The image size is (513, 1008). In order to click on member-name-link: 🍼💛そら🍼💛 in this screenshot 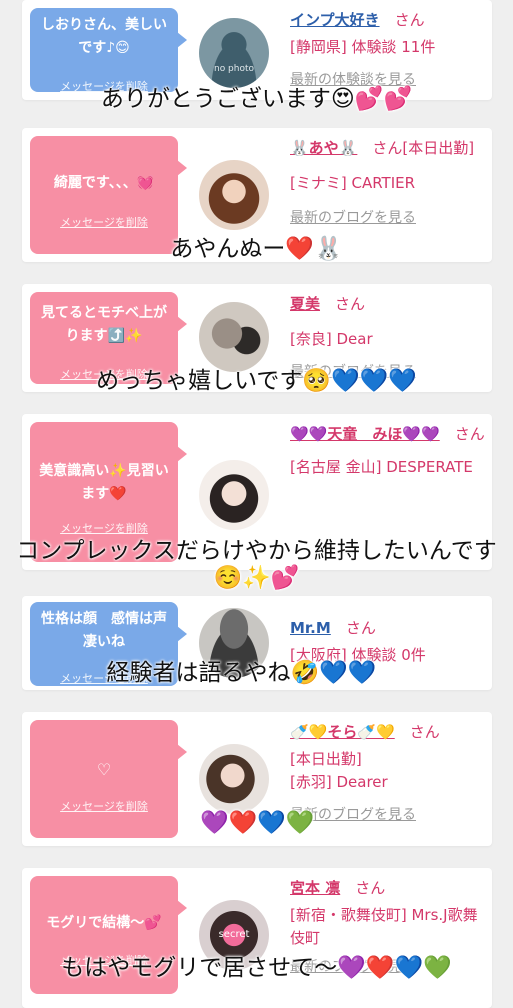, I will do `click(342, 732)`.